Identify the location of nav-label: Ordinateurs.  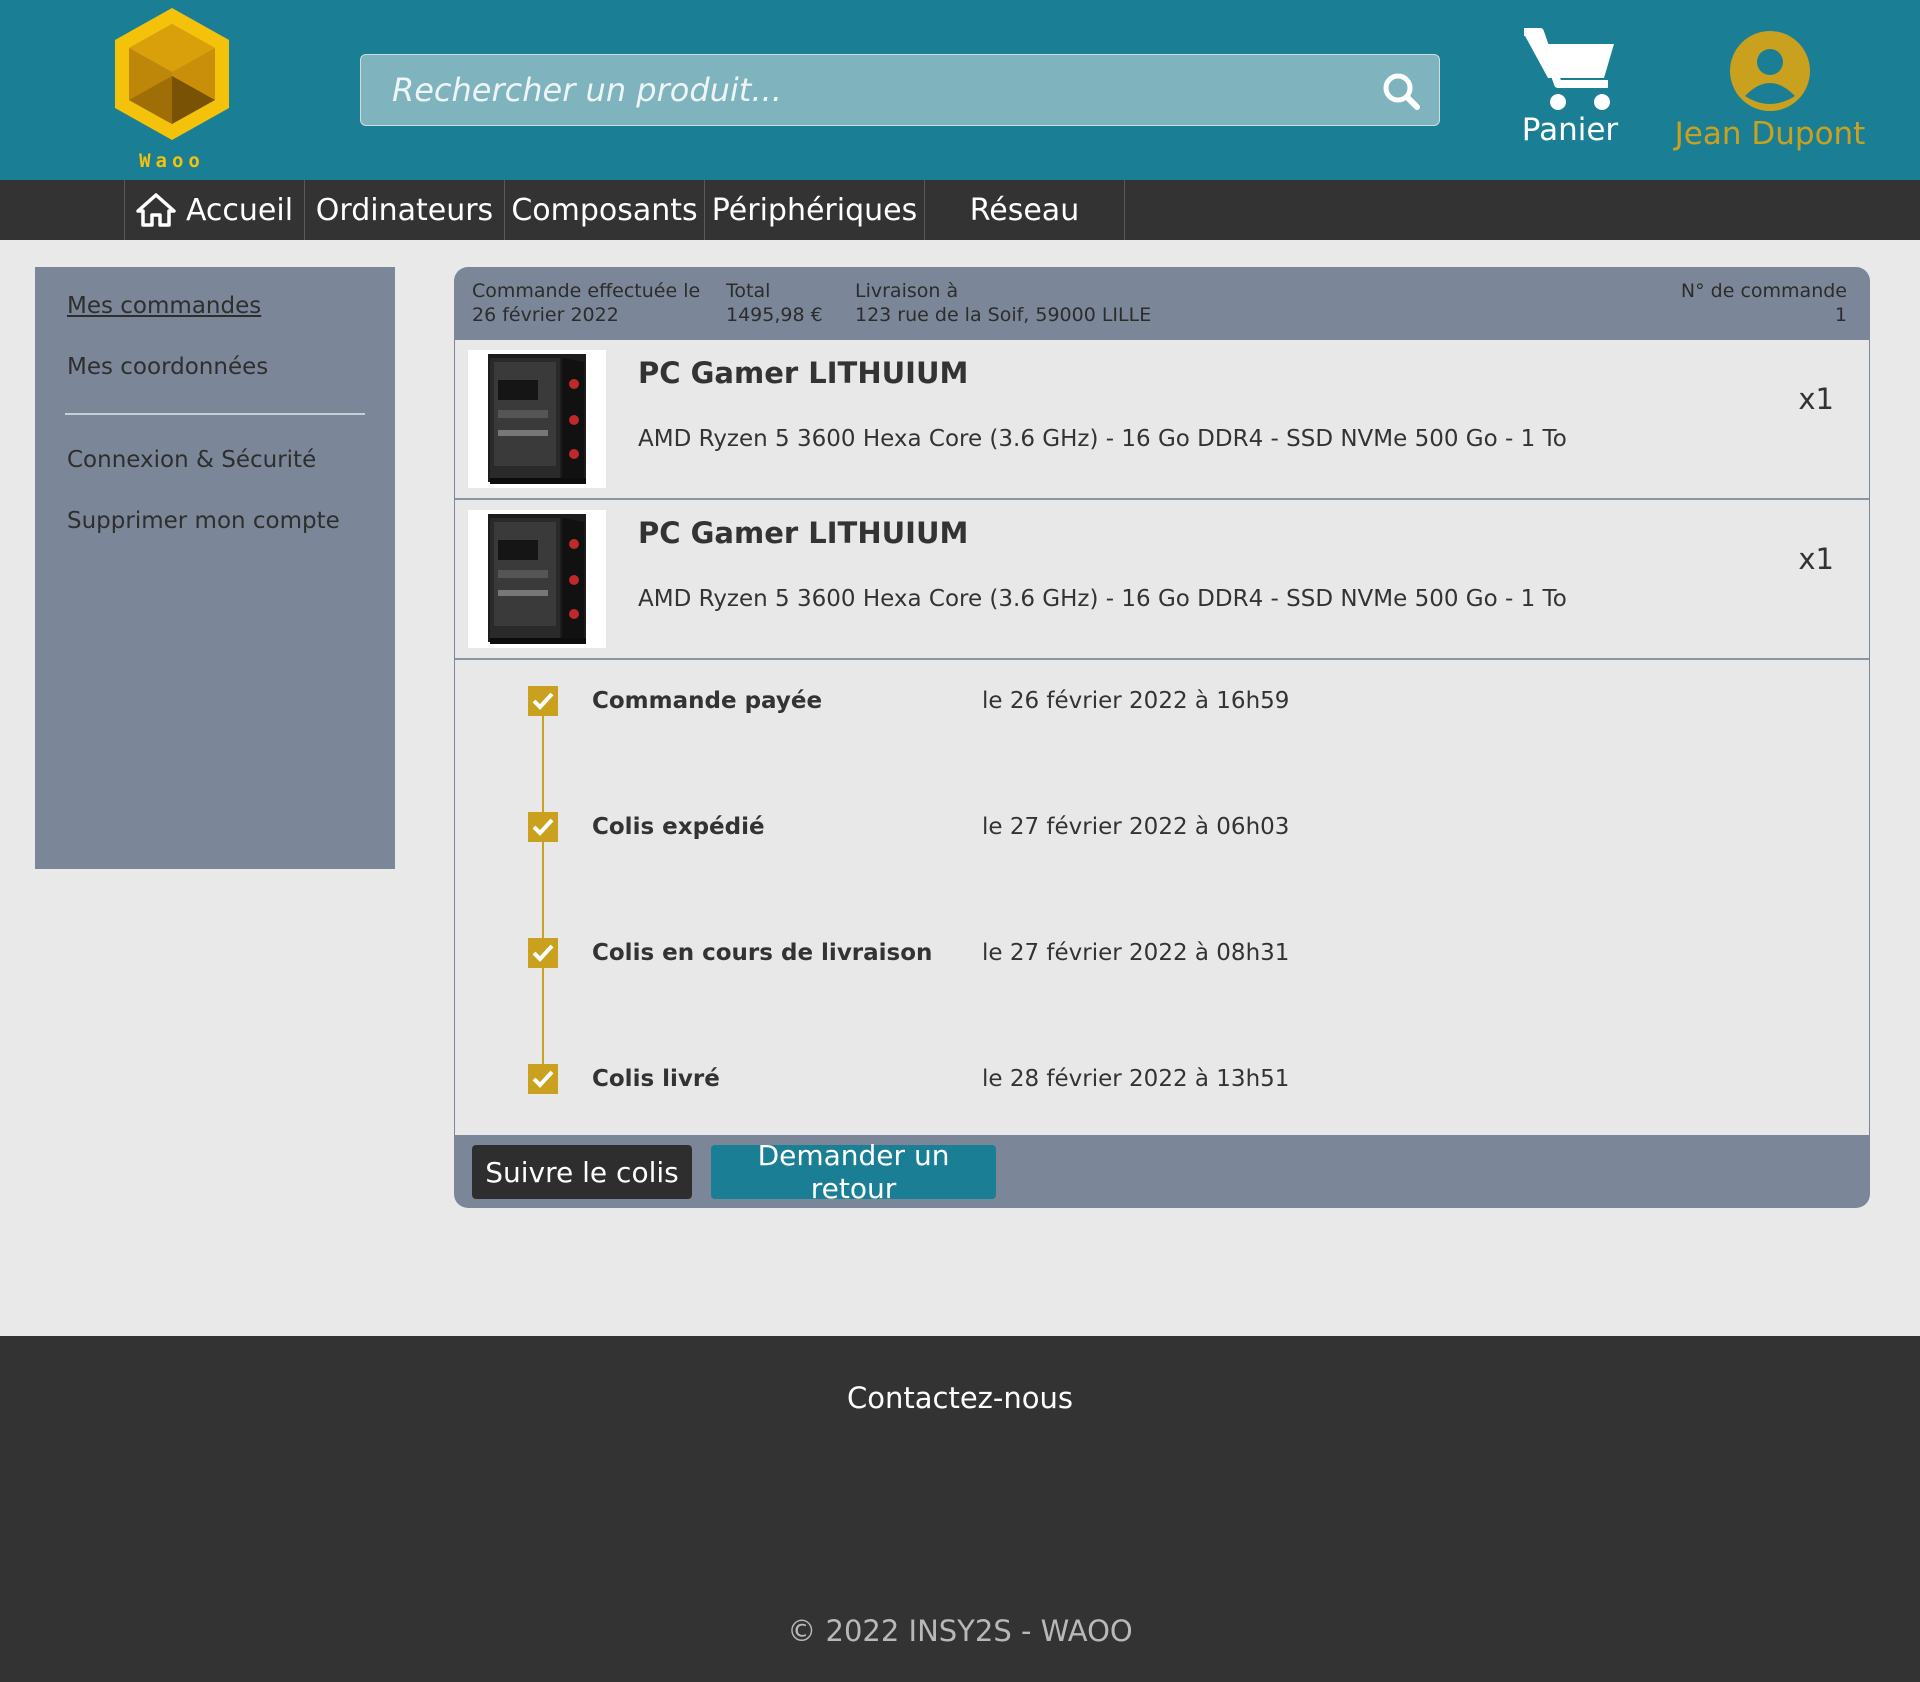
(404, 210).